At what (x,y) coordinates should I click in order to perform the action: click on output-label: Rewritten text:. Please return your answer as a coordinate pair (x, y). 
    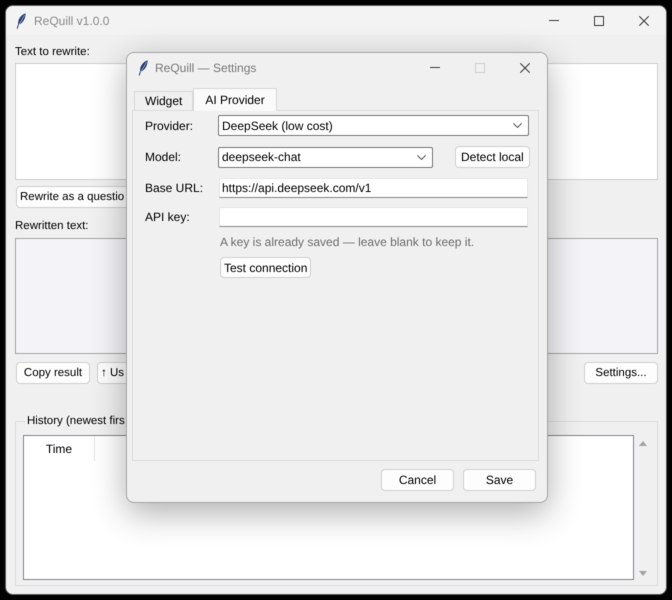
    Looking at the image, I should click on (51, 226).